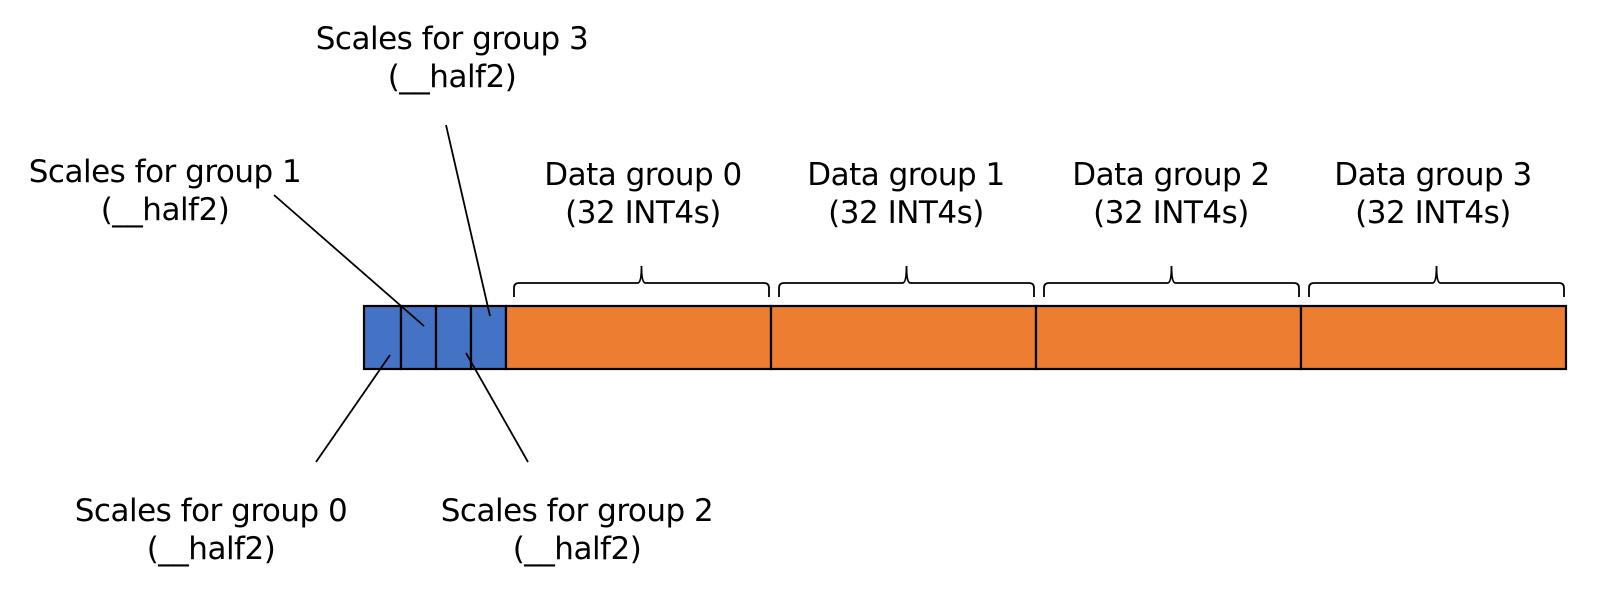  What do you see at coordinates (1039, 281) in the screenshot?
I see `brace-group` at bounding box center [1039, 281].